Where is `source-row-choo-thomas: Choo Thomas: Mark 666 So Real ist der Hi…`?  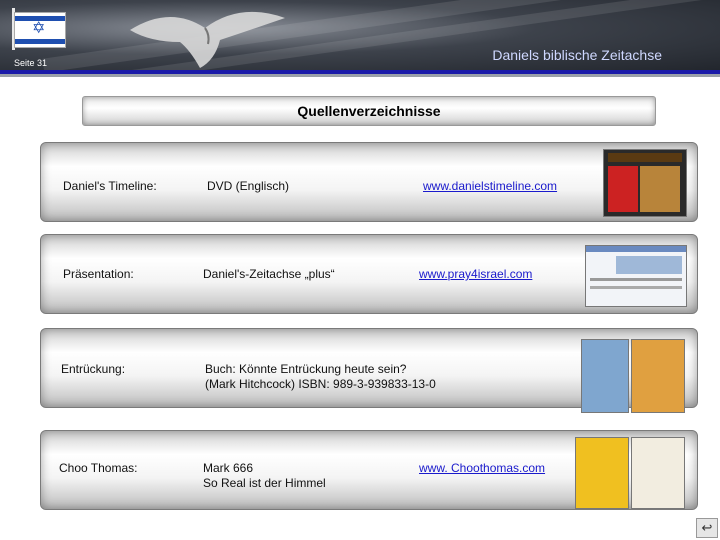
source-row-choo-thomas: Choo Thomas: Mark 666 So Real ist der Hi… is located at coordinates (369, 470).